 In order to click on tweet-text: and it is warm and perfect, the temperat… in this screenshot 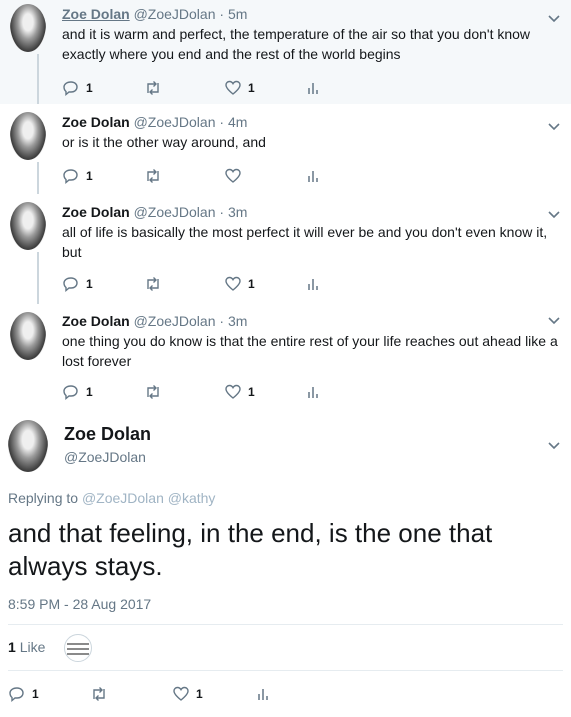, I will do `click(296, 44)`.